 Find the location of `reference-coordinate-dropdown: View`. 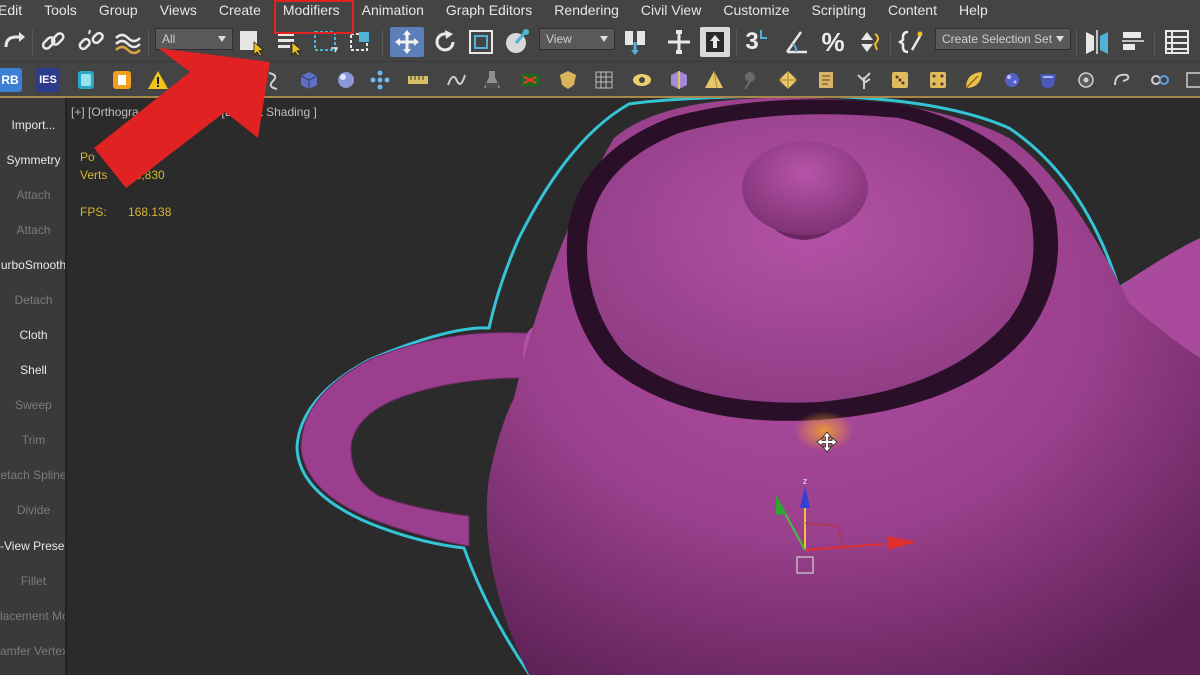

reference-coordinate-dropdown: View is located at coordinates (577, 39).